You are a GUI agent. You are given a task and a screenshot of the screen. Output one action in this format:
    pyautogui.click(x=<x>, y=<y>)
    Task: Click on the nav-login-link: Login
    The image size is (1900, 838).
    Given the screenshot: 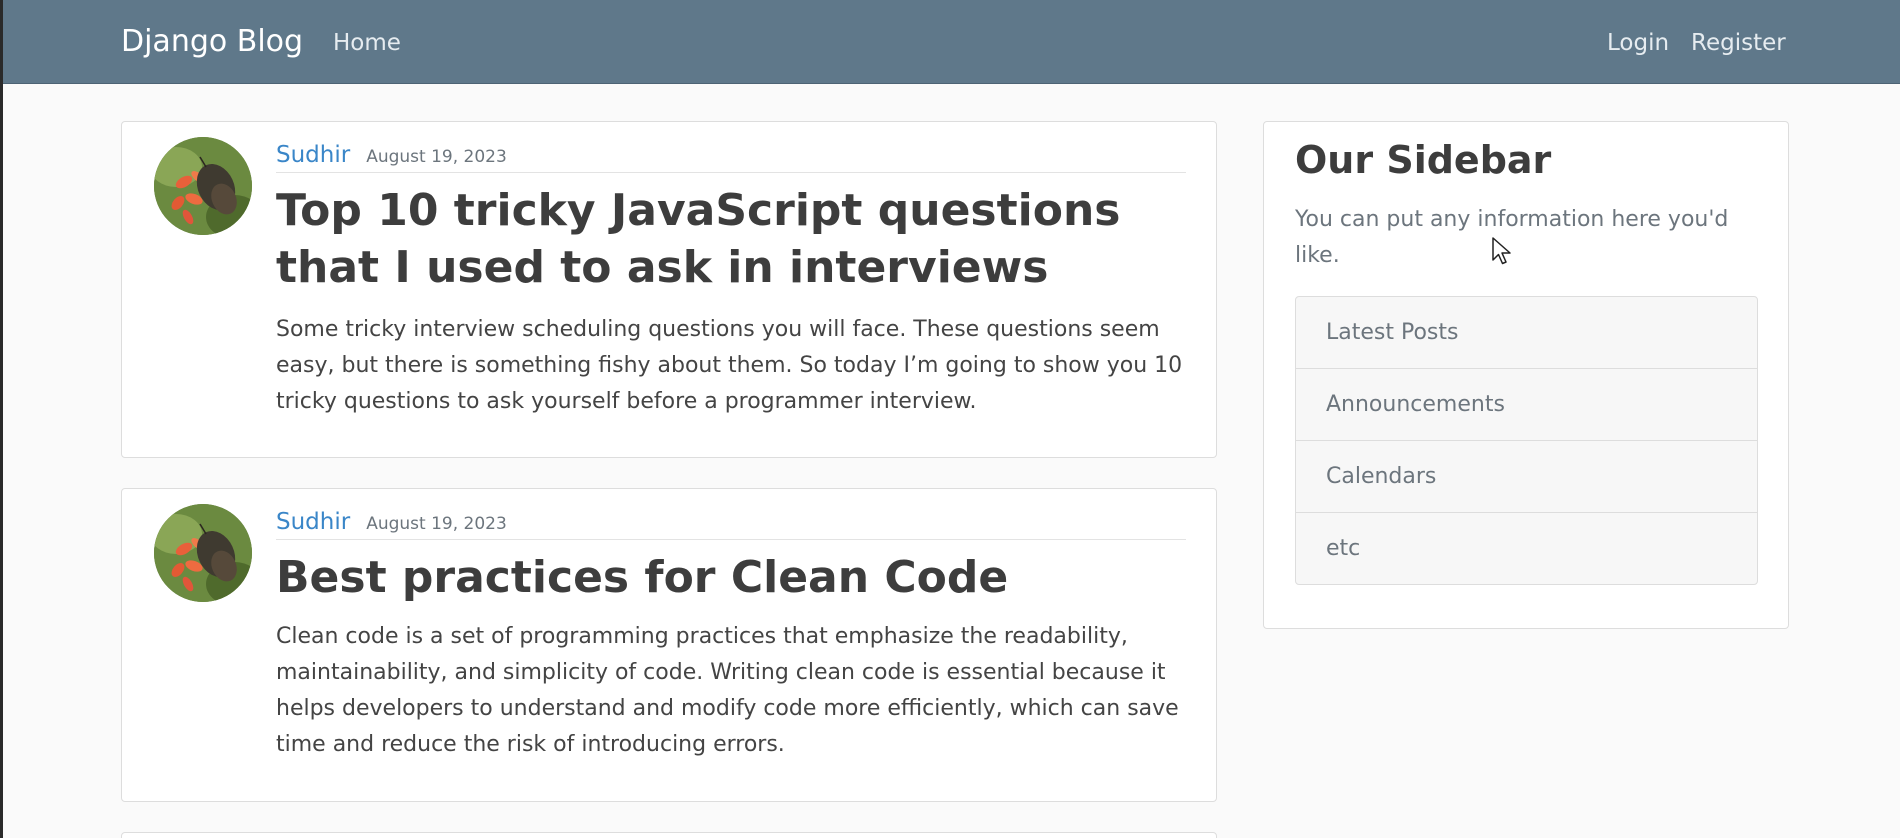 What is the action you would take?
    pyautogui.click(x=1638, y=43)
    